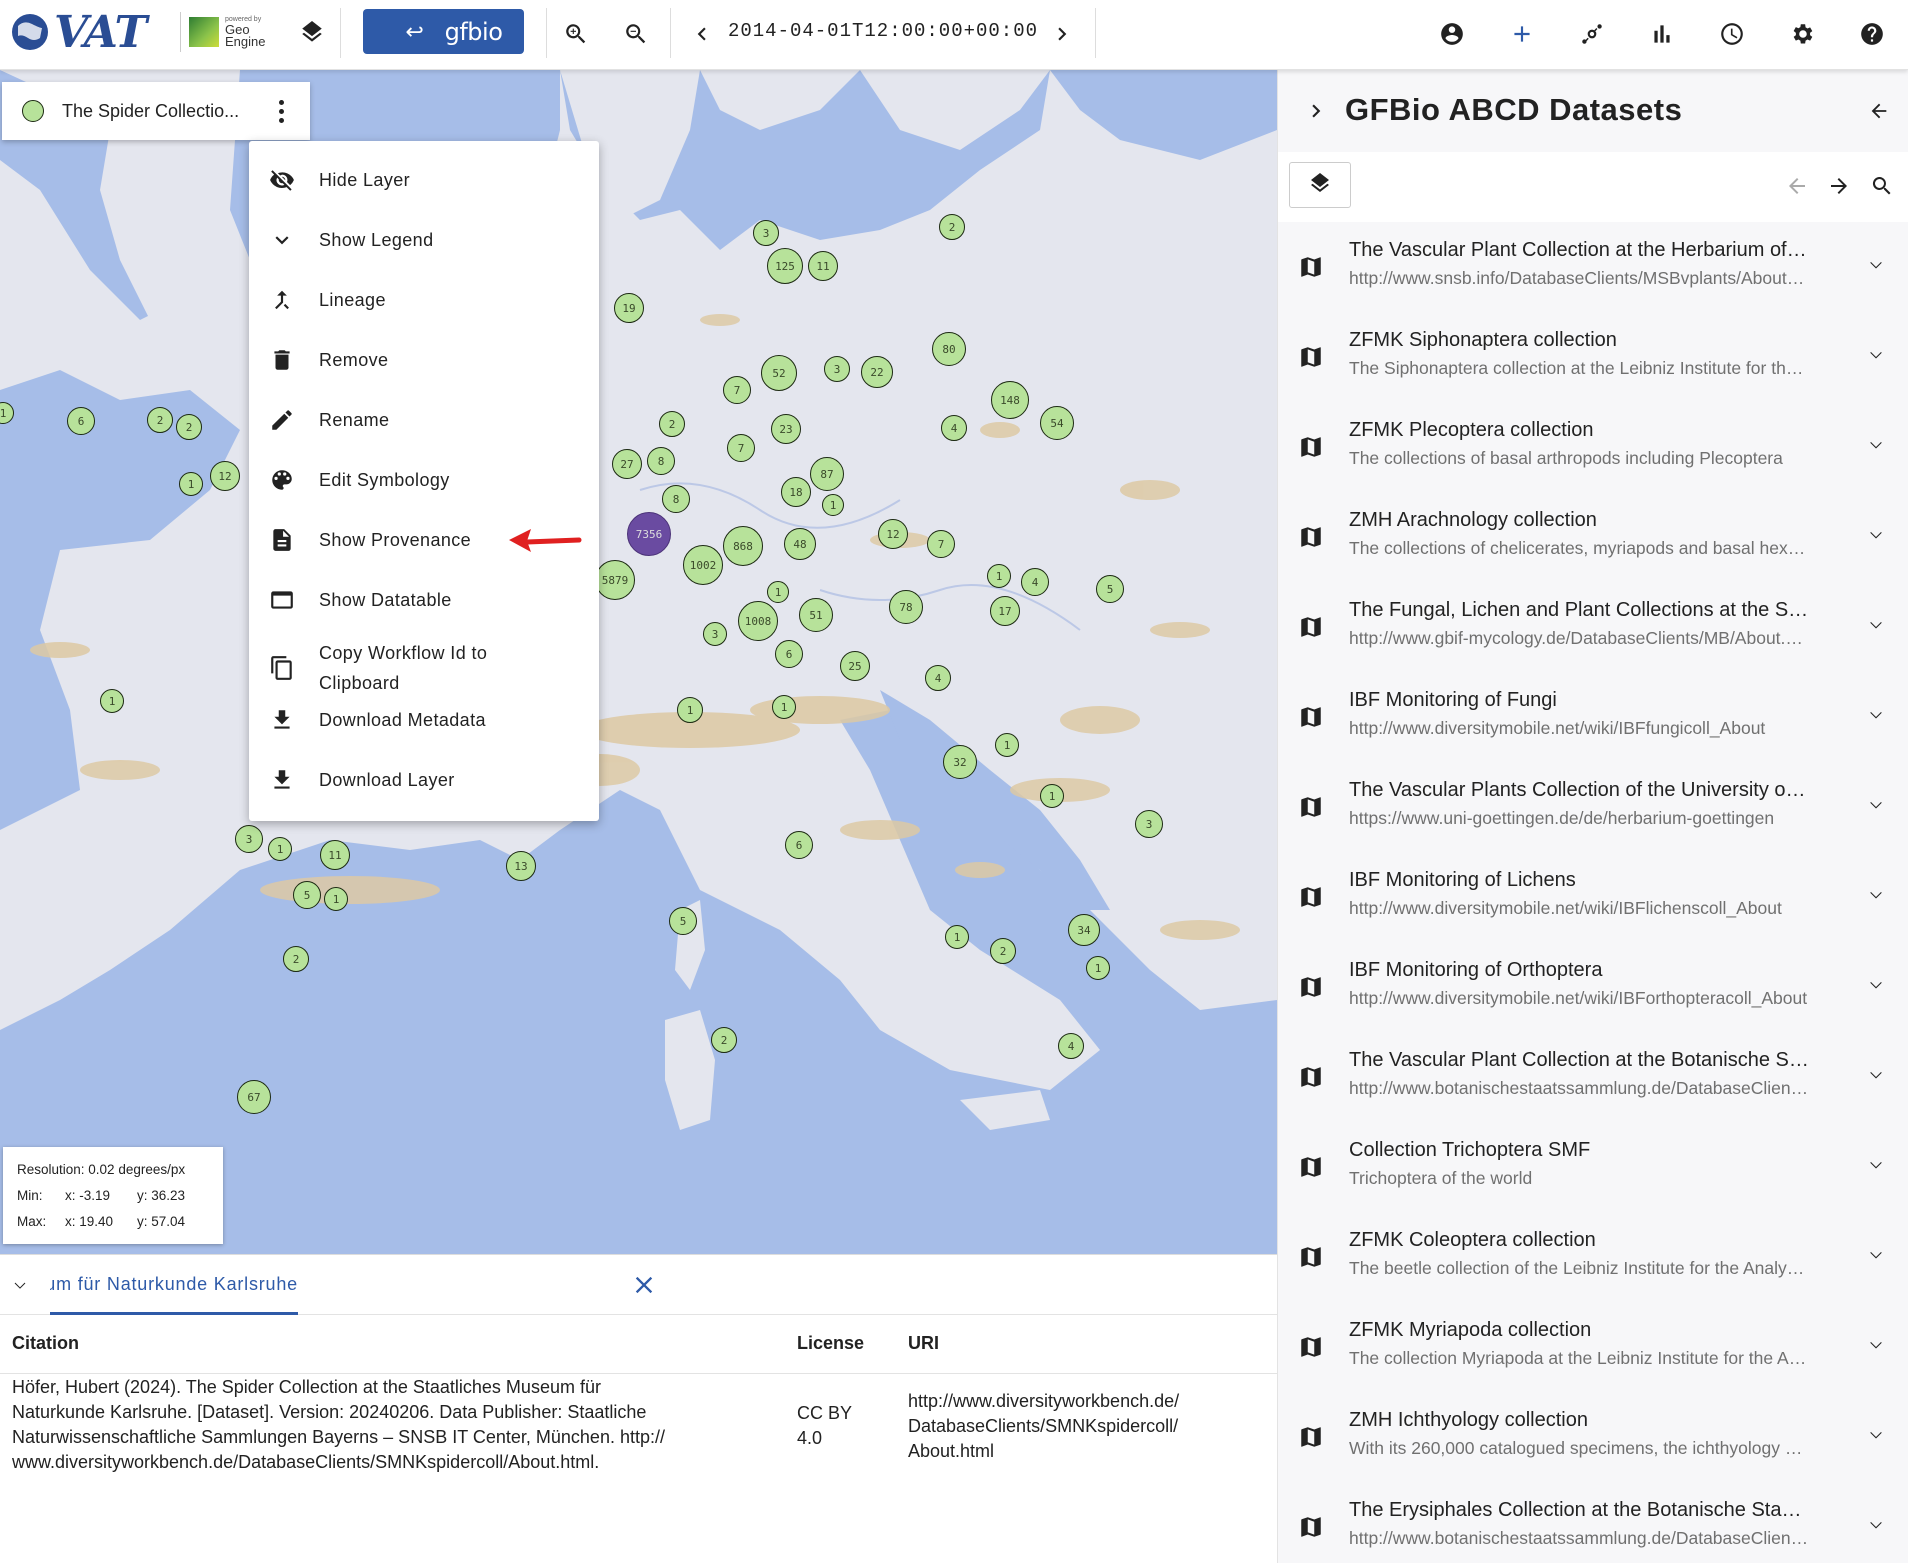  I want to click on operators-button, so click(1592, 34).